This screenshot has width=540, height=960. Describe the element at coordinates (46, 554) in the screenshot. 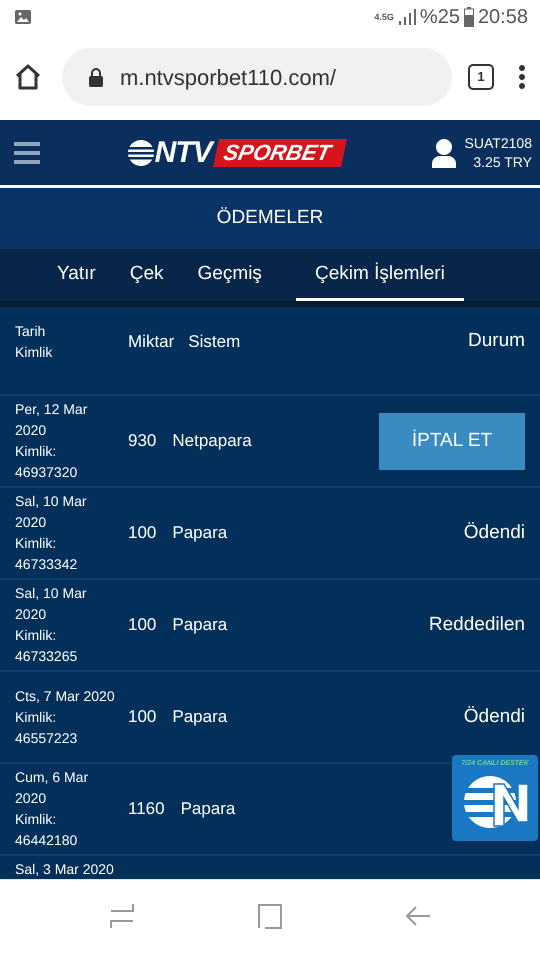

I see `id-text: Kimlik: 46733342` at that location.